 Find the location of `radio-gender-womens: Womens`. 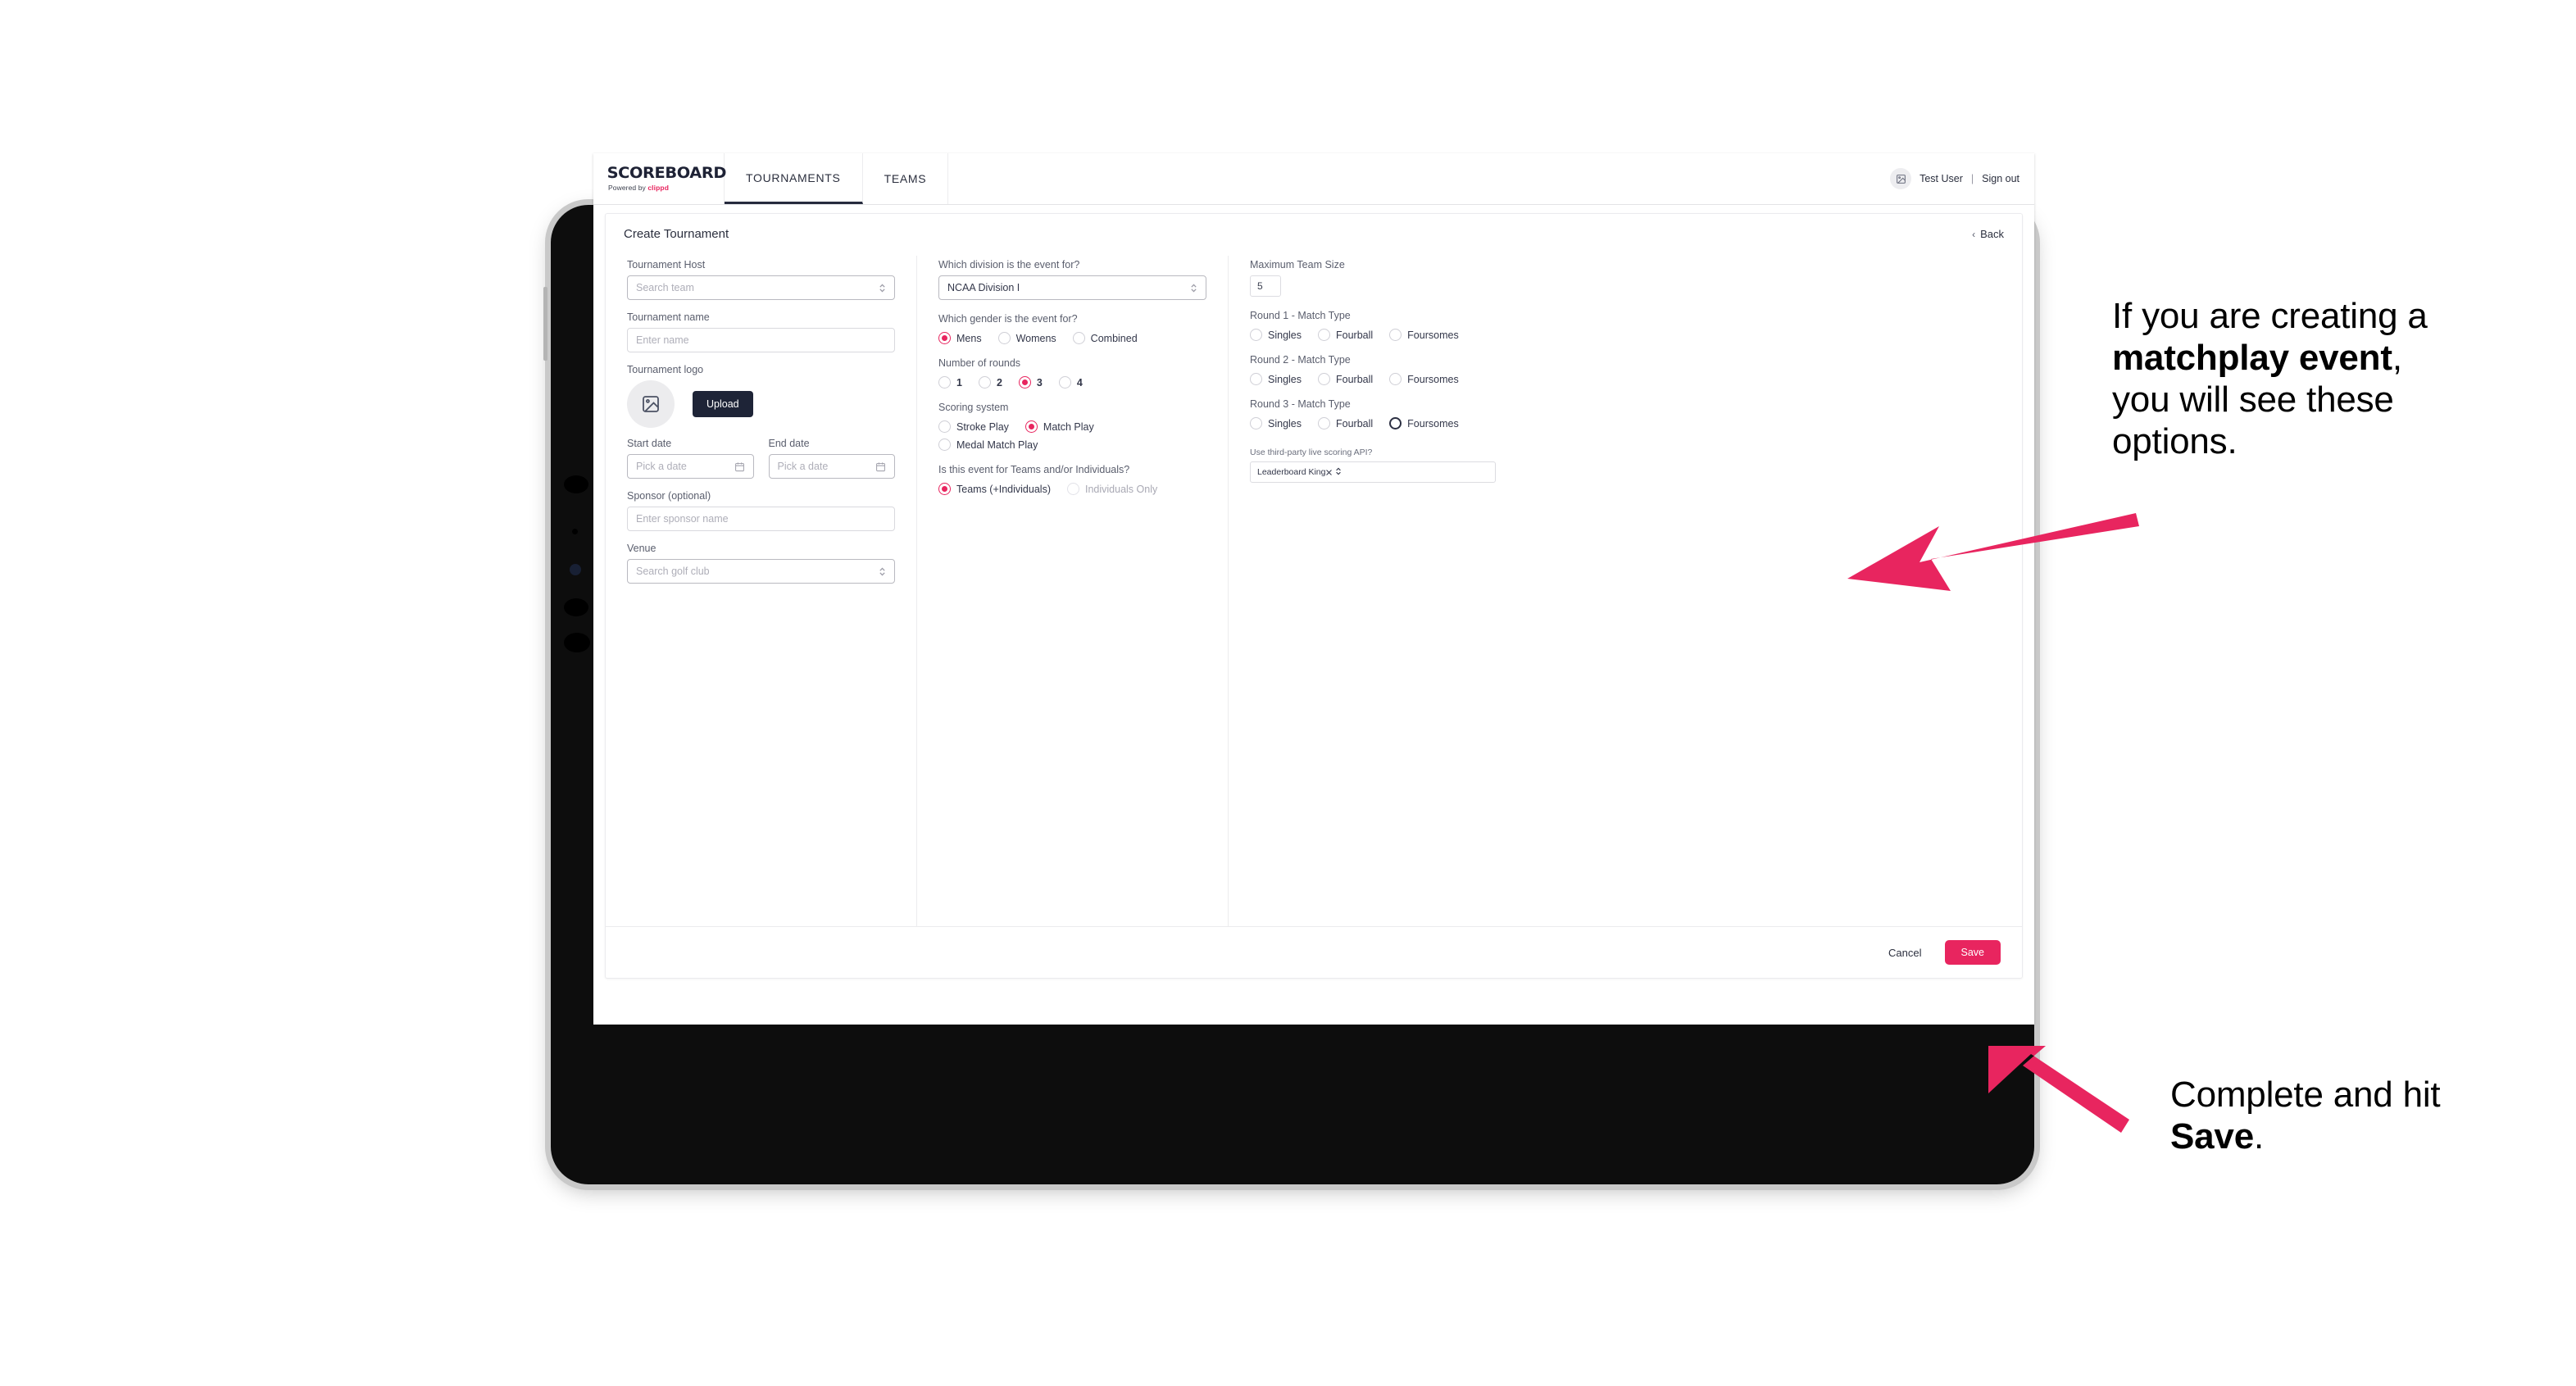

radio-gender-womens: Womens is located at coordinates (1026, 338).